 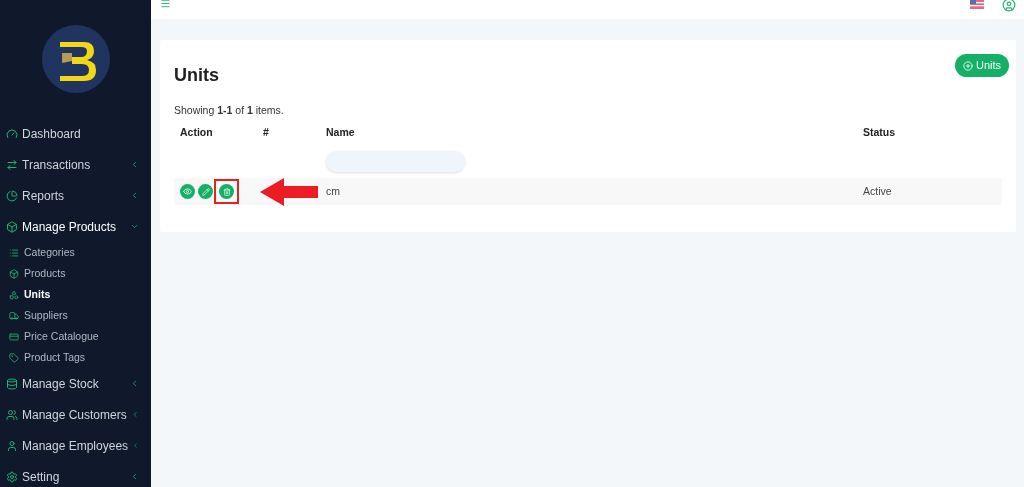 I want to click on table-cell-text: cm, so click(x=333, y=191).